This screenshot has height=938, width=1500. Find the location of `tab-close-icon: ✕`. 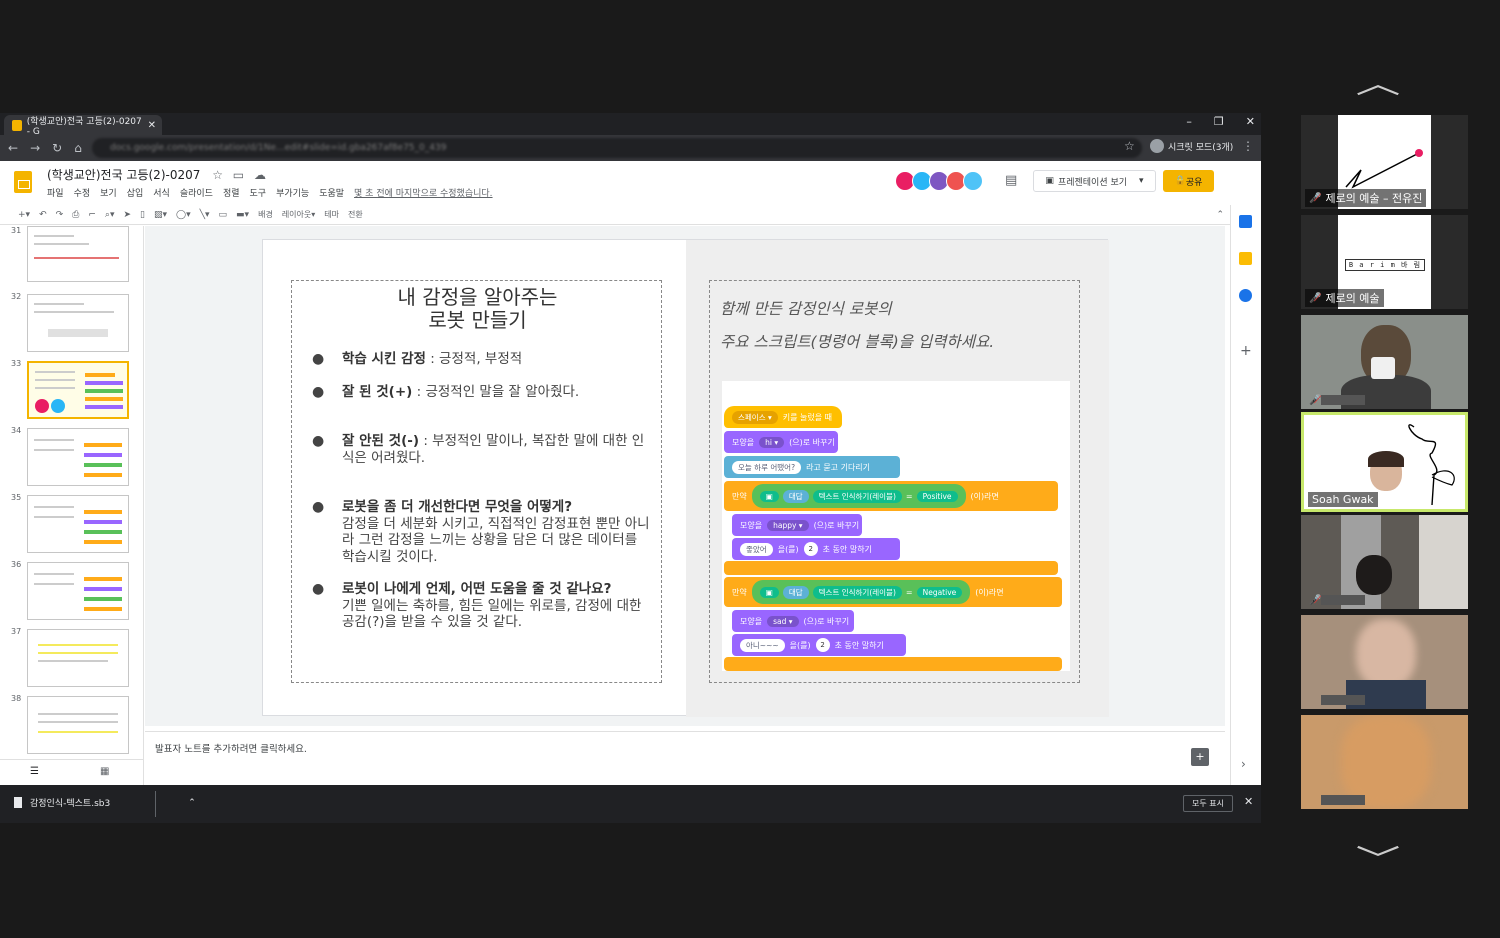

tab-close-icon: ✕ is located at coordinates (152, 125).